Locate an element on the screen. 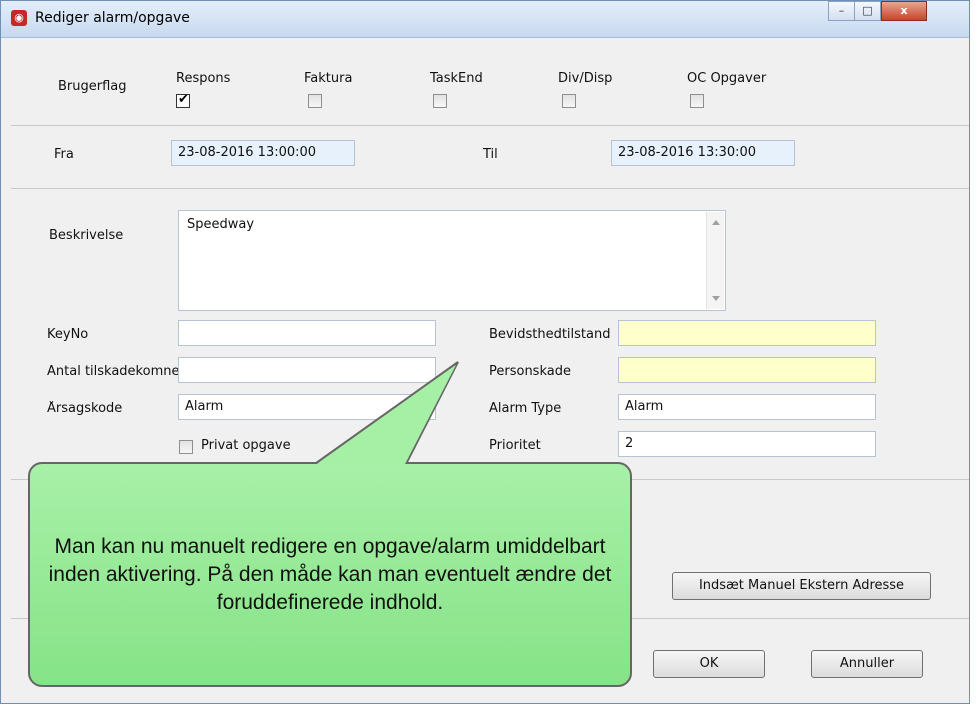 The image size is (978, 707). taskend-label: TaskEnd is located at coordinates (456, 78).